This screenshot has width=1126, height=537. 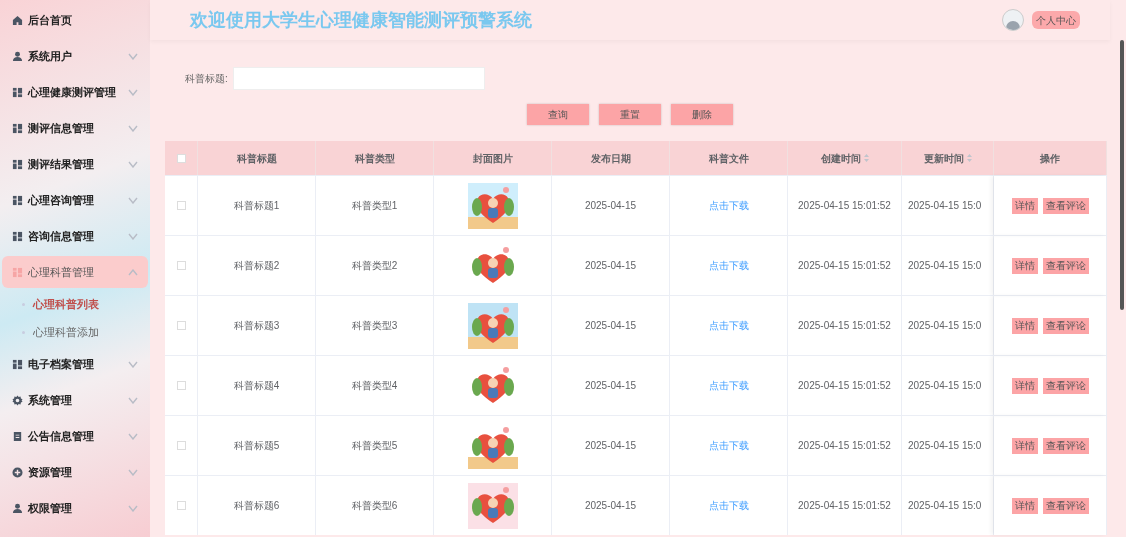 I want to click on sidebar-item: 资源管理, so click(x=75, y=472).